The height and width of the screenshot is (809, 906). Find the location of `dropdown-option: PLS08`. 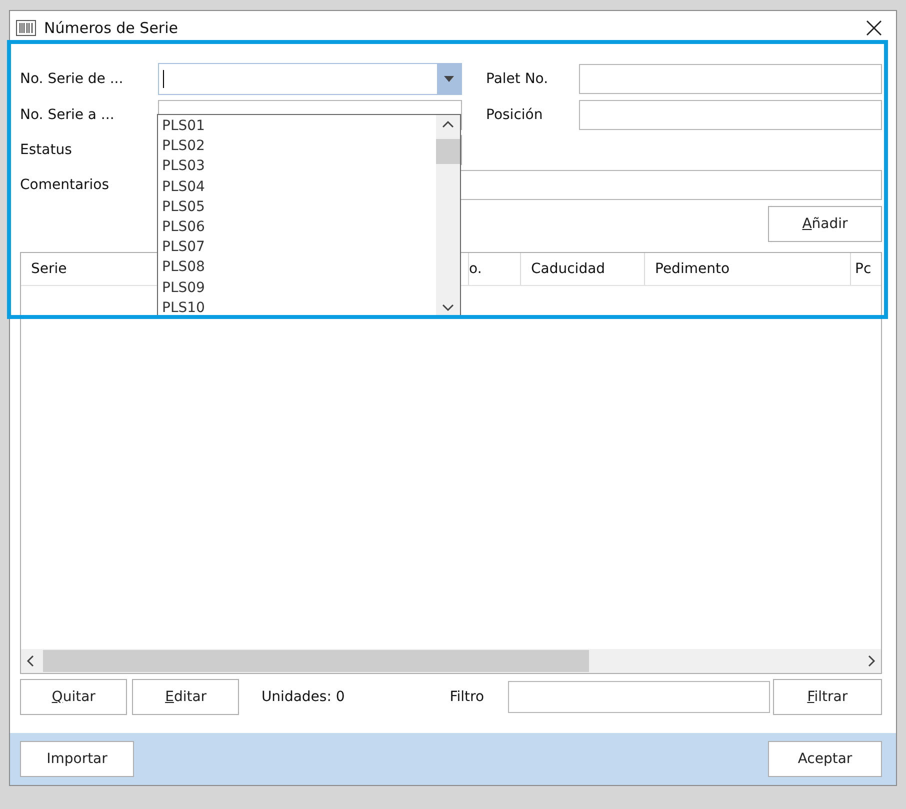

dropdown-option: PLS08 is located at coordinates (299, 267).